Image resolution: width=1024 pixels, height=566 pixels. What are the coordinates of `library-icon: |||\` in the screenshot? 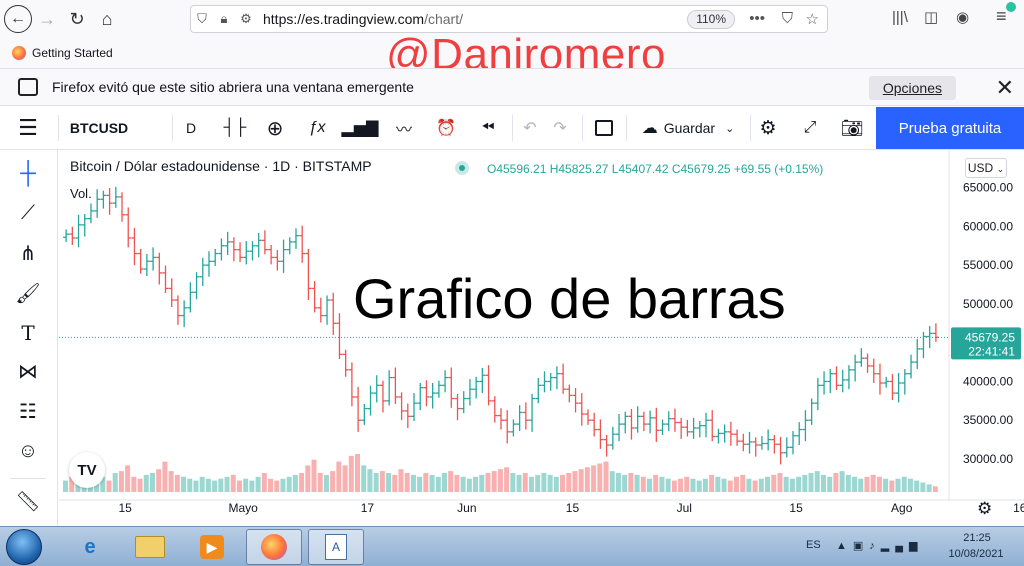 It's located at (900, 17).